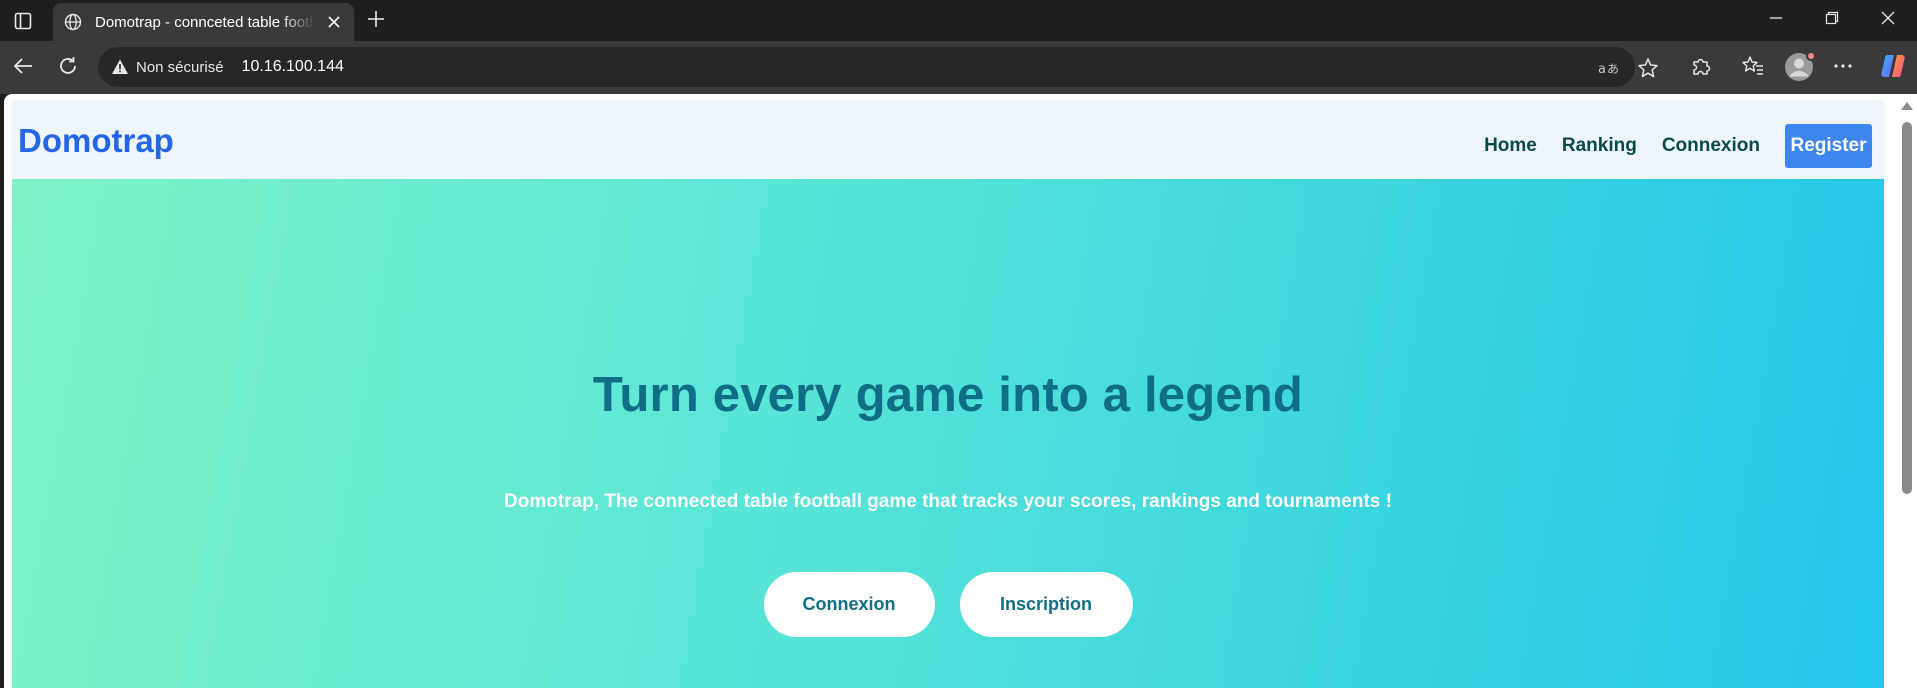 This screenshot has height=688, width=1917. I want to click on puzzle-icon, so click(1701, 68).